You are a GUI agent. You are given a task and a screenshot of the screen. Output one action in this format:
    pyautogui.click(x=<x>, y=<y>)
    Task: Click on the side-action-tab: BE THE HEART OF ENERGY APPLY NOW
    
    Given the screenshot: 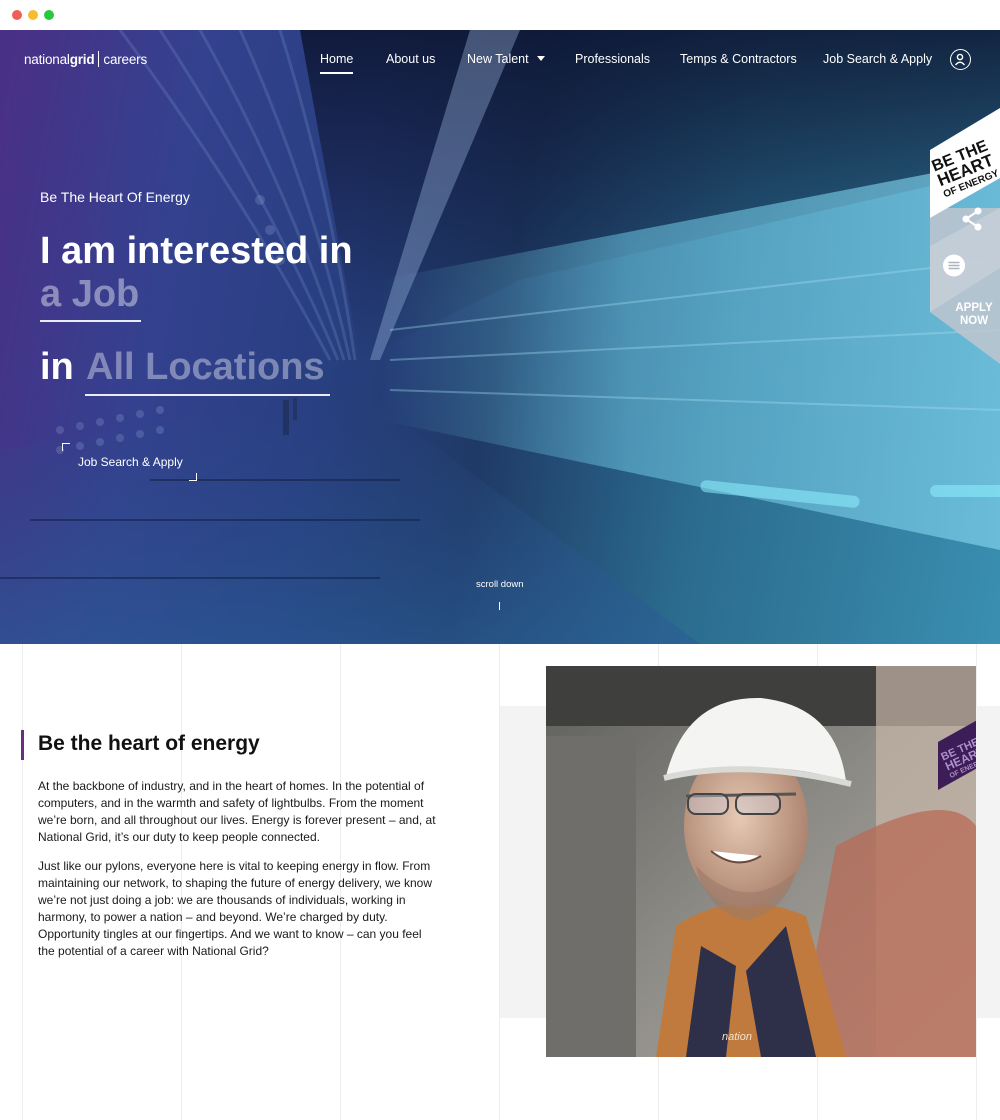 What is the action you would take?
    pyautogui.click(x=965, y=236)
    